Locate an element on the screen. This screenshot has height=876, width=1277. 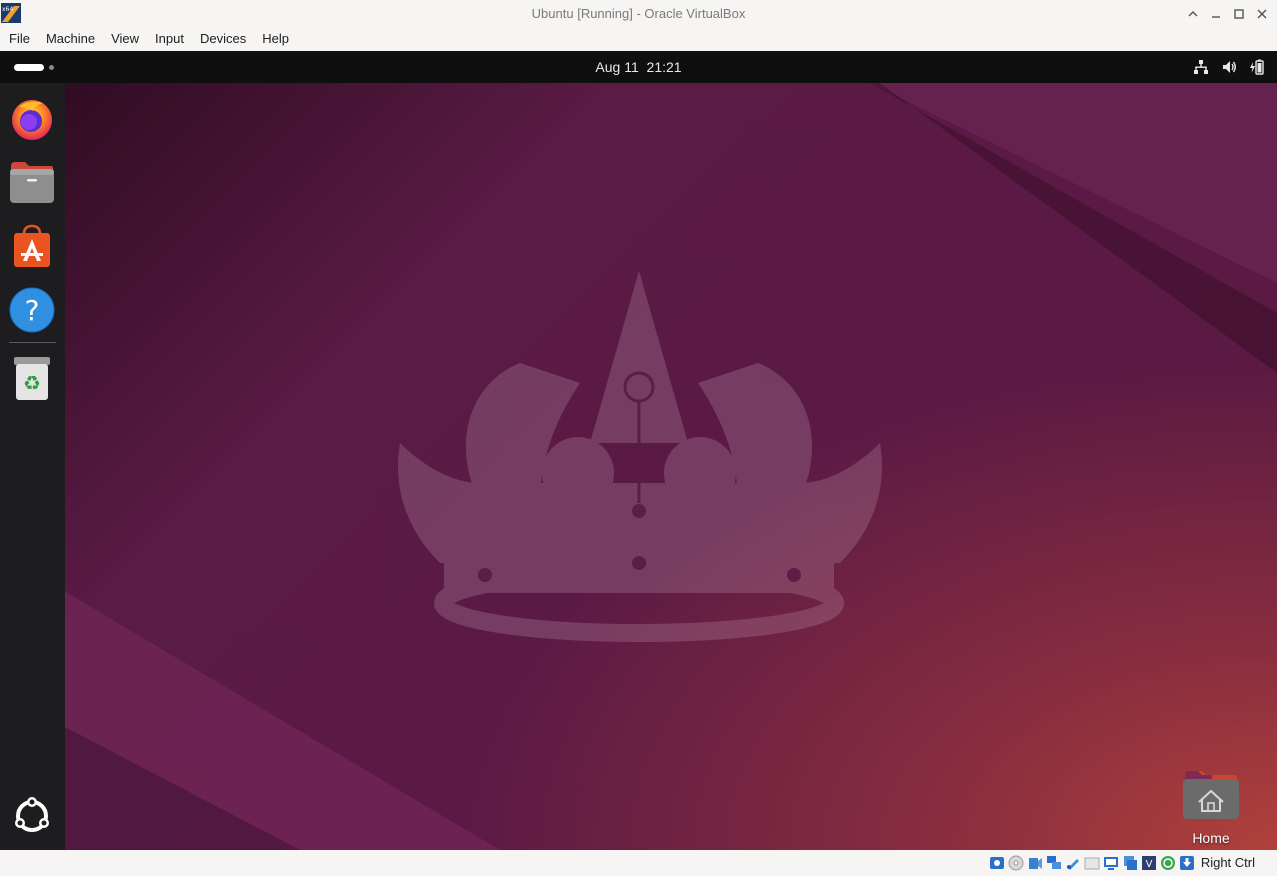
virtualization-icon: V is located at coordinates (1149, 863).